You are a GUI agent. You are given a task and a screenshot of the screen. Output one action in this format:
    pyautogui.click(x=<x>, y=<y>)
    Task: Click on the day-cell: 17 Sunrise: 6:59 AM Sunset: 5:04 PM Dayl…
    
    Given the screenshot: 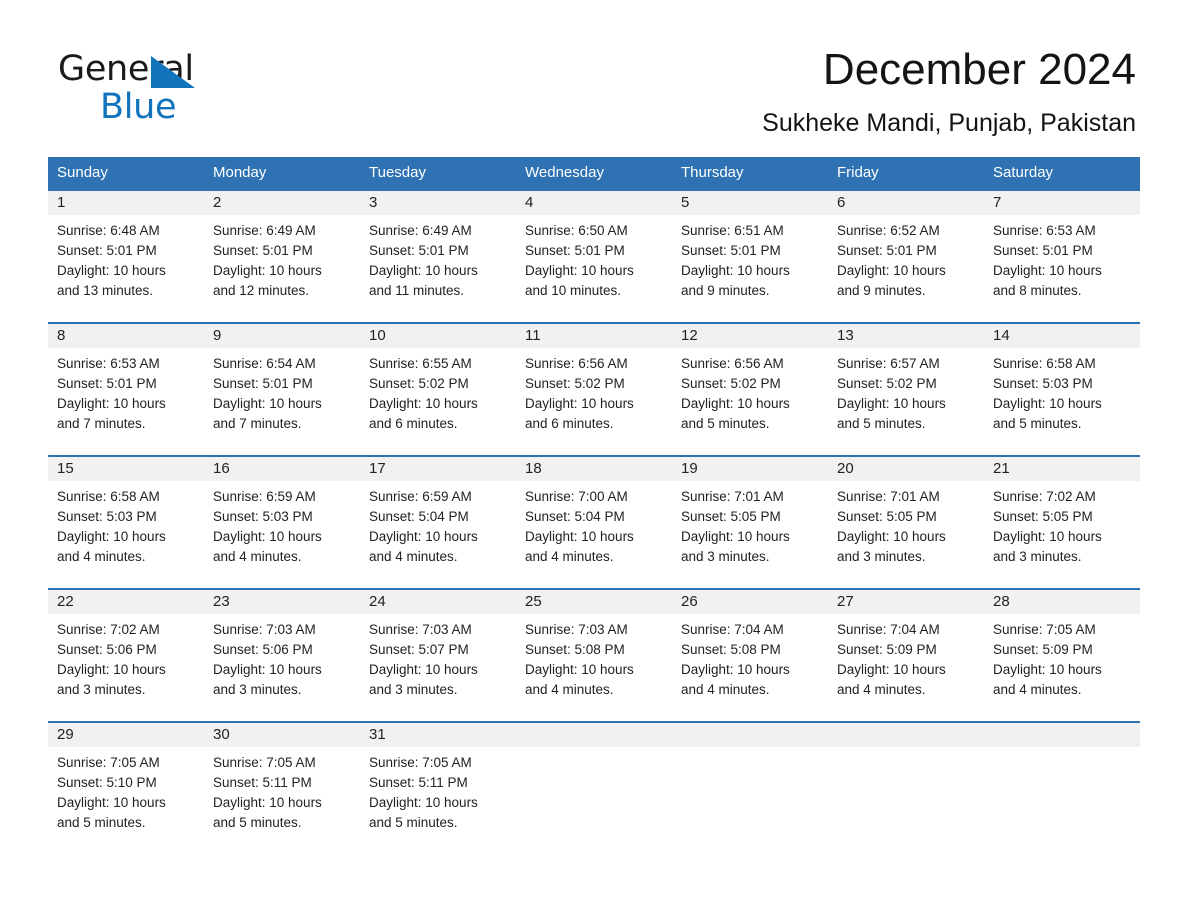 What is the action you would take?
    pyautogui.click(x=438, y=522)
    